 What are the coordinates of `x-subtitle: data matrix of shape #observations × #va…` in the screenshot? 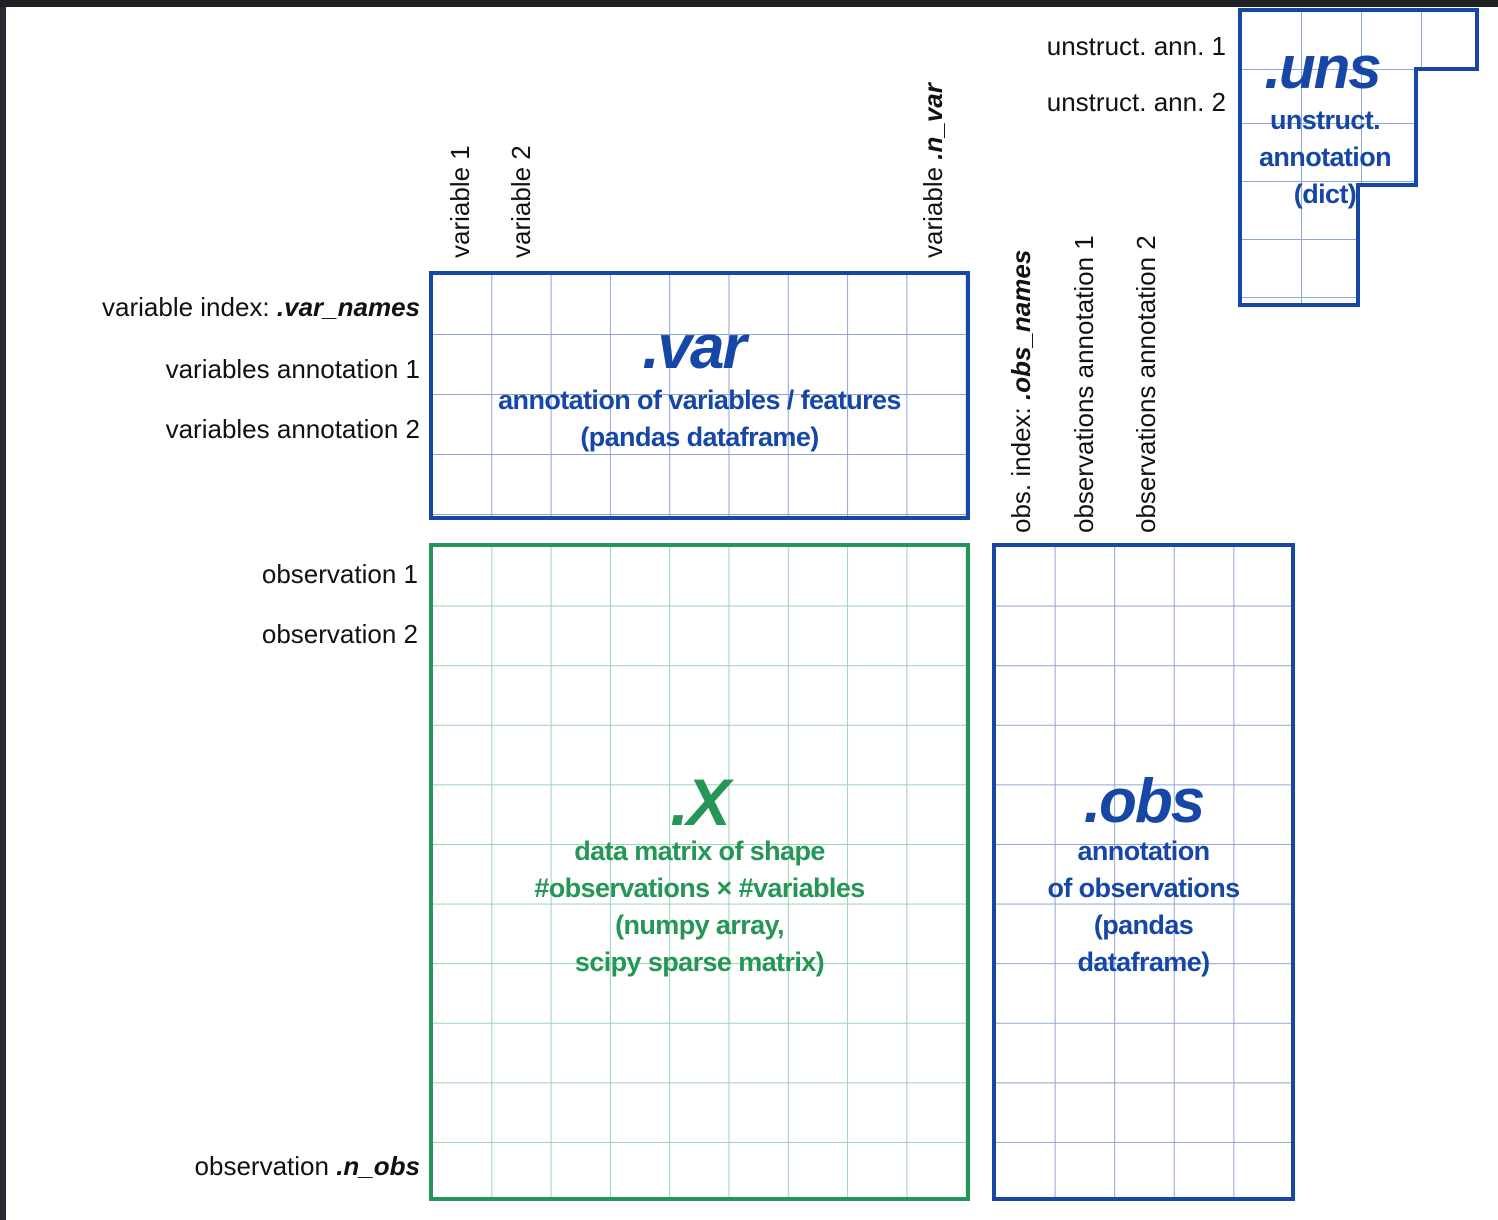 It's located at (699, 906).